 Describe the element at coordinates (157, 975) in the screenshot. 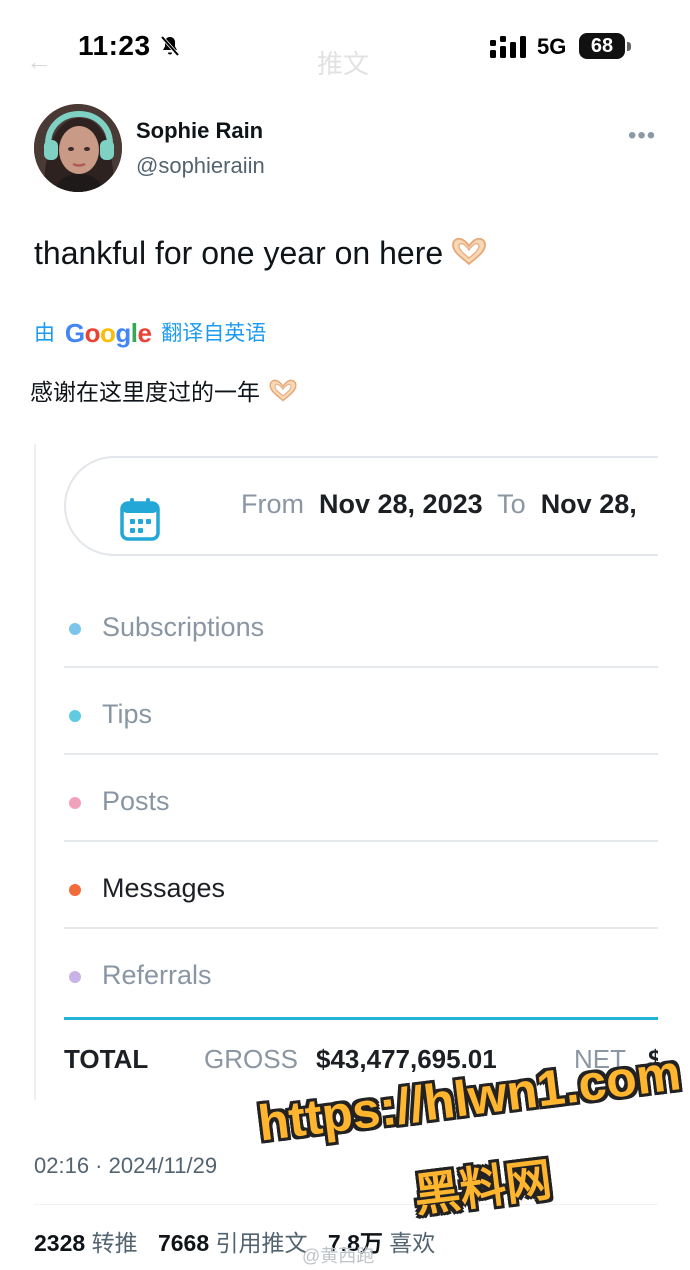

I see `category-label: Referrals` at that location.